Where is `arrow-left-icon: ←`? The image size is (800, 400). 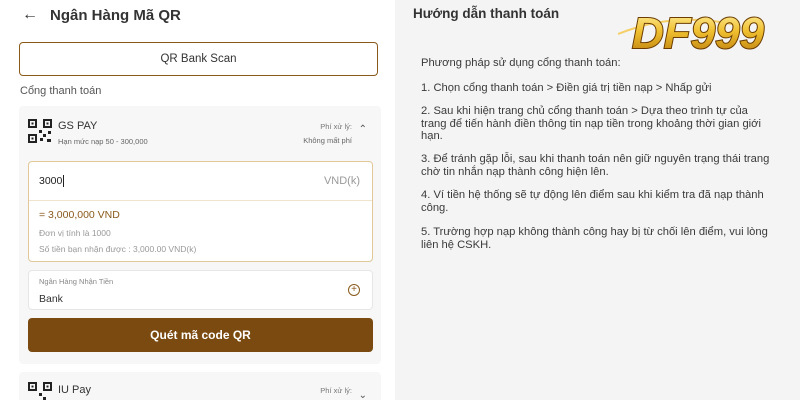 arrow-left-icon: ← is located at coordinates (30, 15).